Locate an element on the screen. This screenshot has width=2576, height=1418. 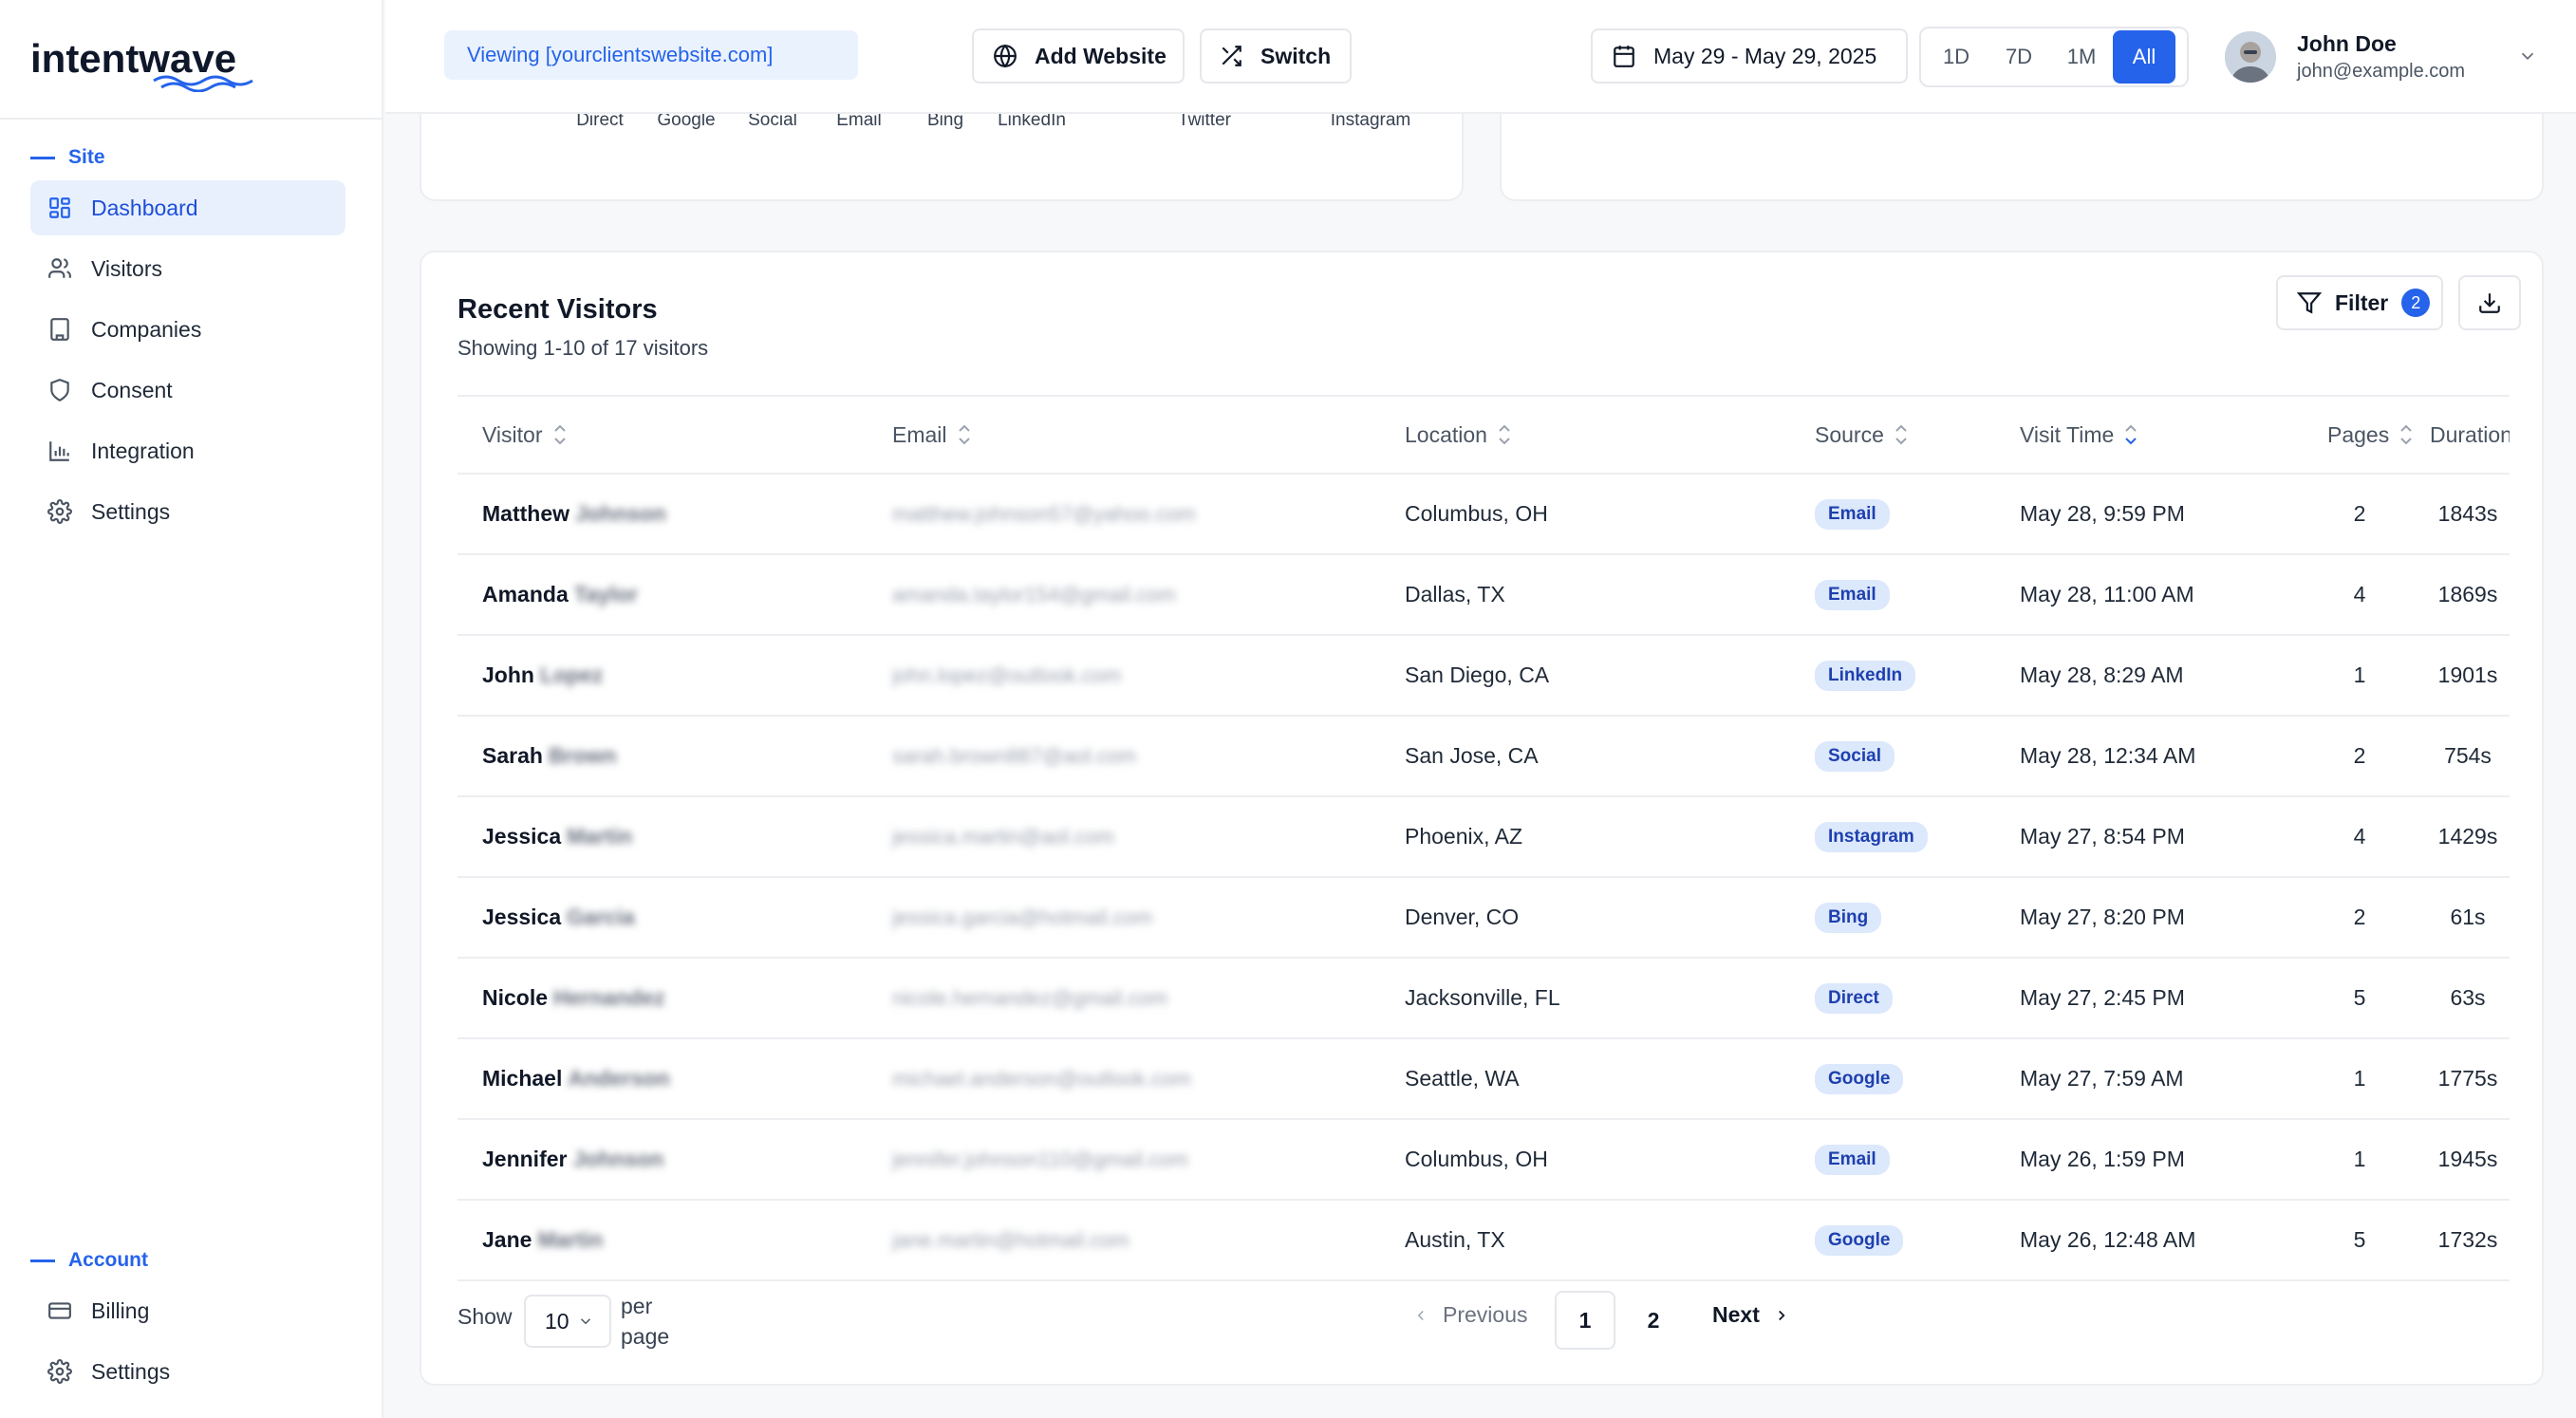
viewing-site-indicator: Viewing [yourclientswebsite.com] is located at coordinates (651, 55).